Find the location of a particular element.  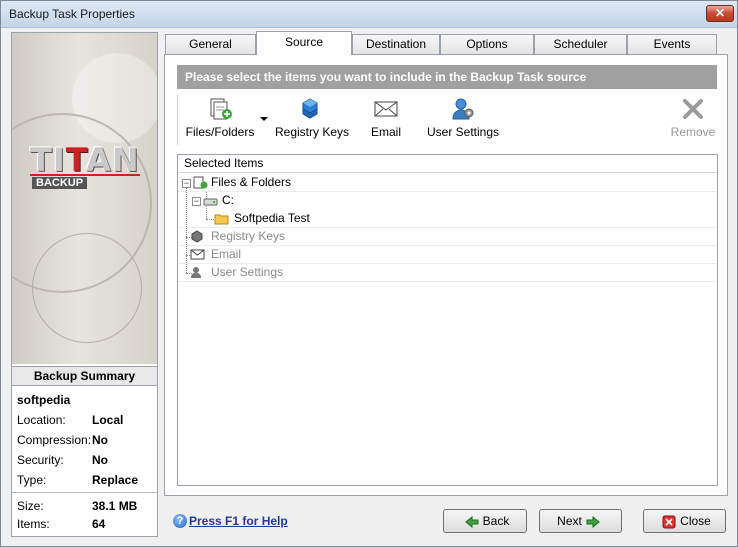

user-settings-label: User Settings is located at coordinates (463, 132).